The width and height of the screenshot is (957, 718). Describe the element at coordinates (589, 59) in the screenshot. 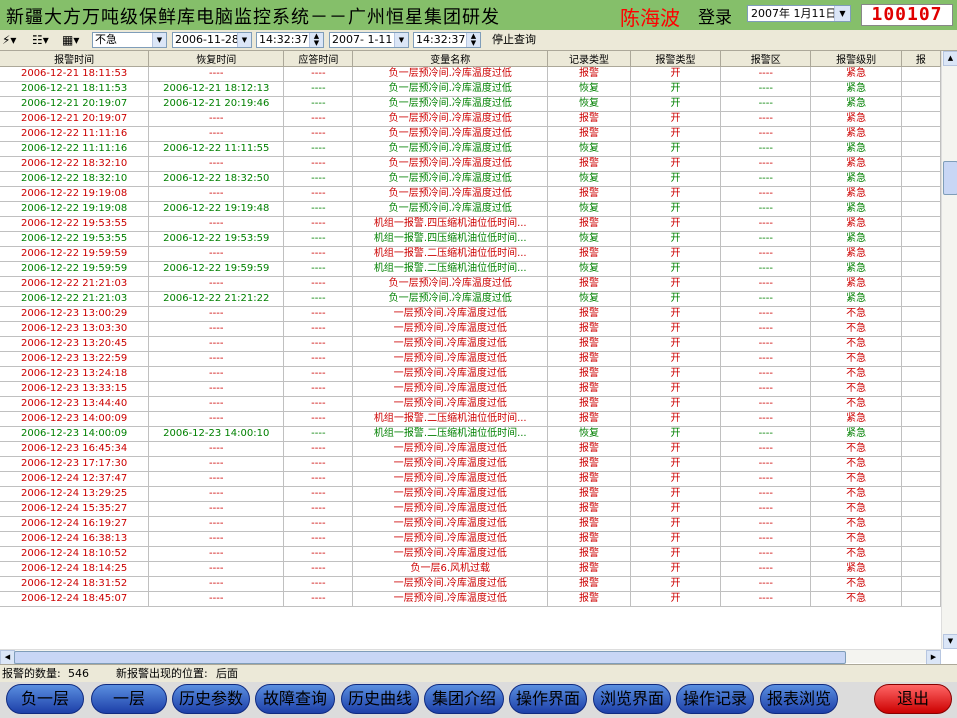

I see `column-header: 记录类型` at that location.